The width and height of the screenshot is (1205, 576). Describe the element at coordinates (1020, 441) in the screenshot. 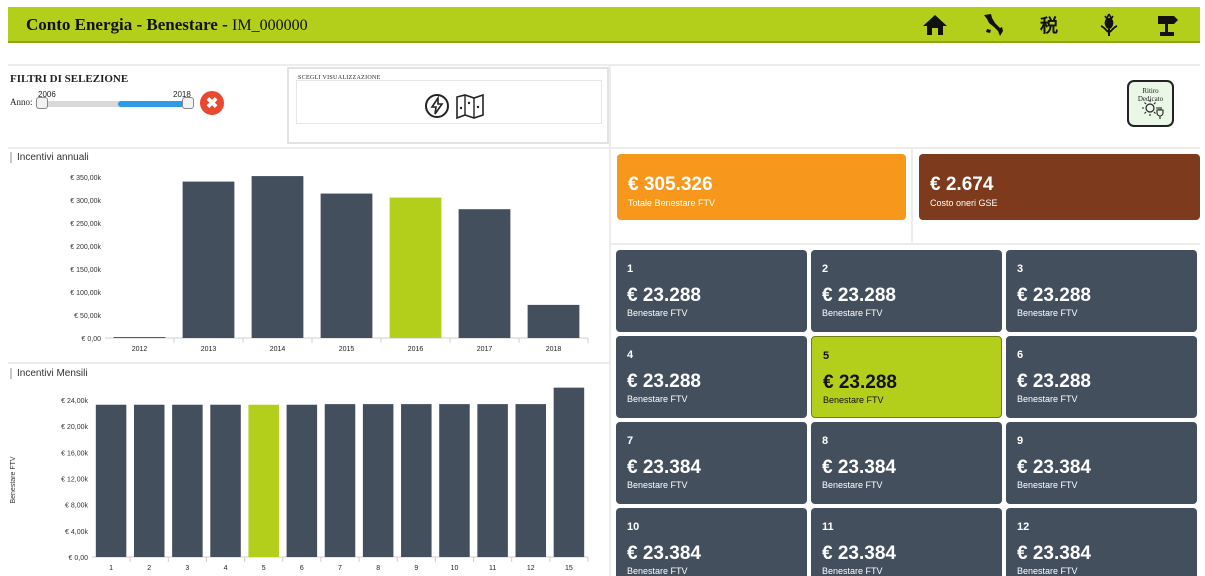

I see `tile-number: 9` at that location.